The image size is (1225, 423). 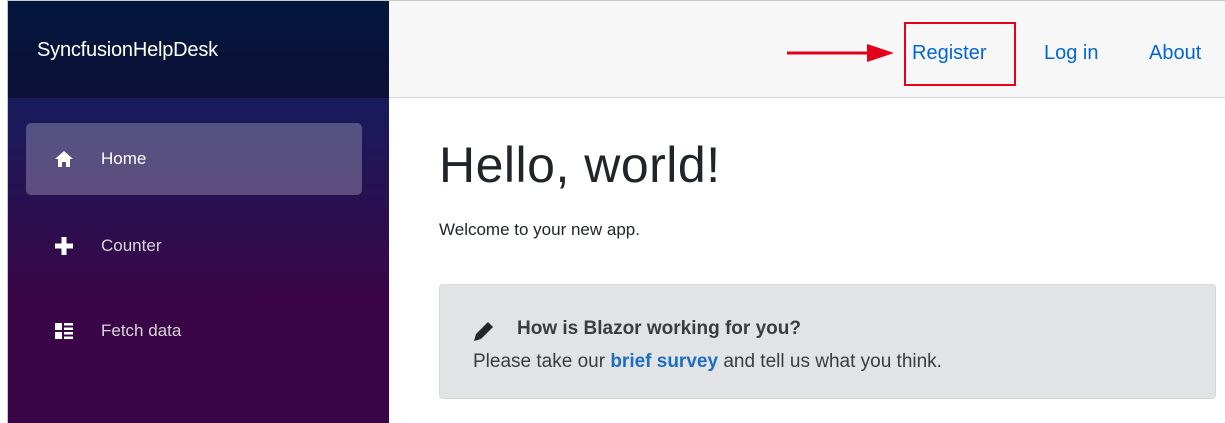 I want to click on list-icon, so click(x=64, y=331).